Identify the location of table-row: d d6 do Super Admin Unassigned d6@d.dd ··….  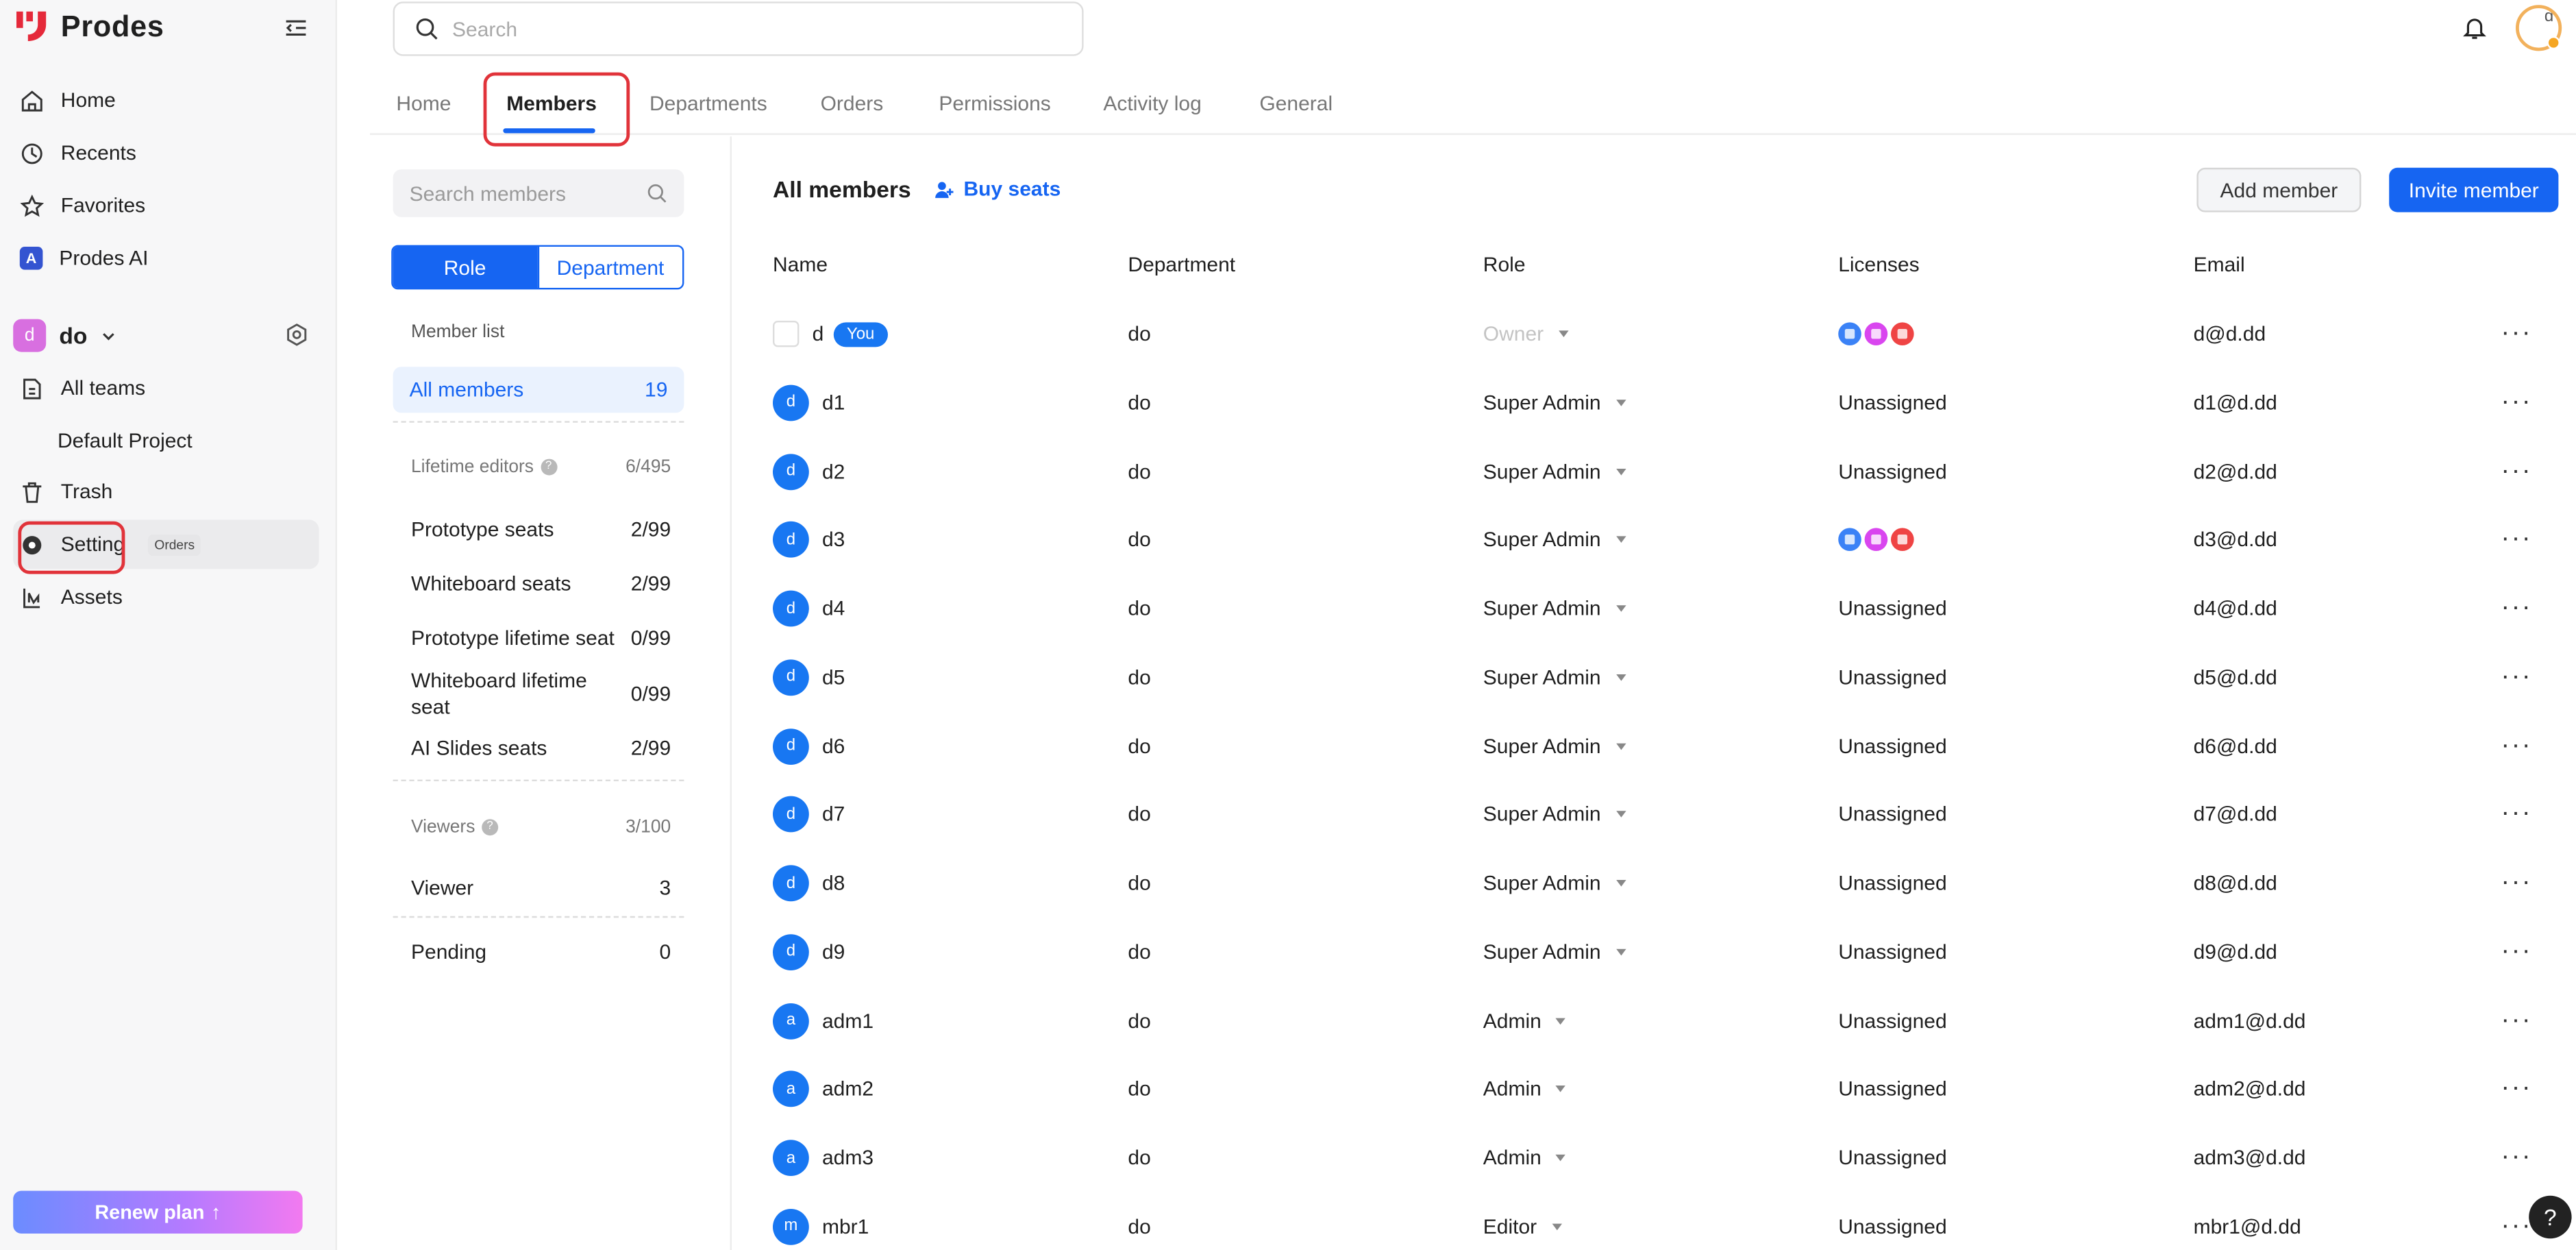
(1669, 746).